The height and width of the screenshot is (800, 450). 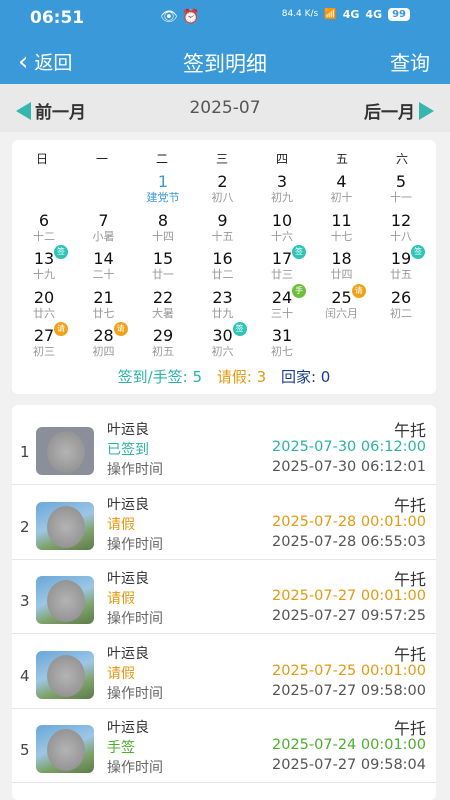 I want to click on operation-time: 2025-07-27 09:58:04, so click(x=349, y=765).